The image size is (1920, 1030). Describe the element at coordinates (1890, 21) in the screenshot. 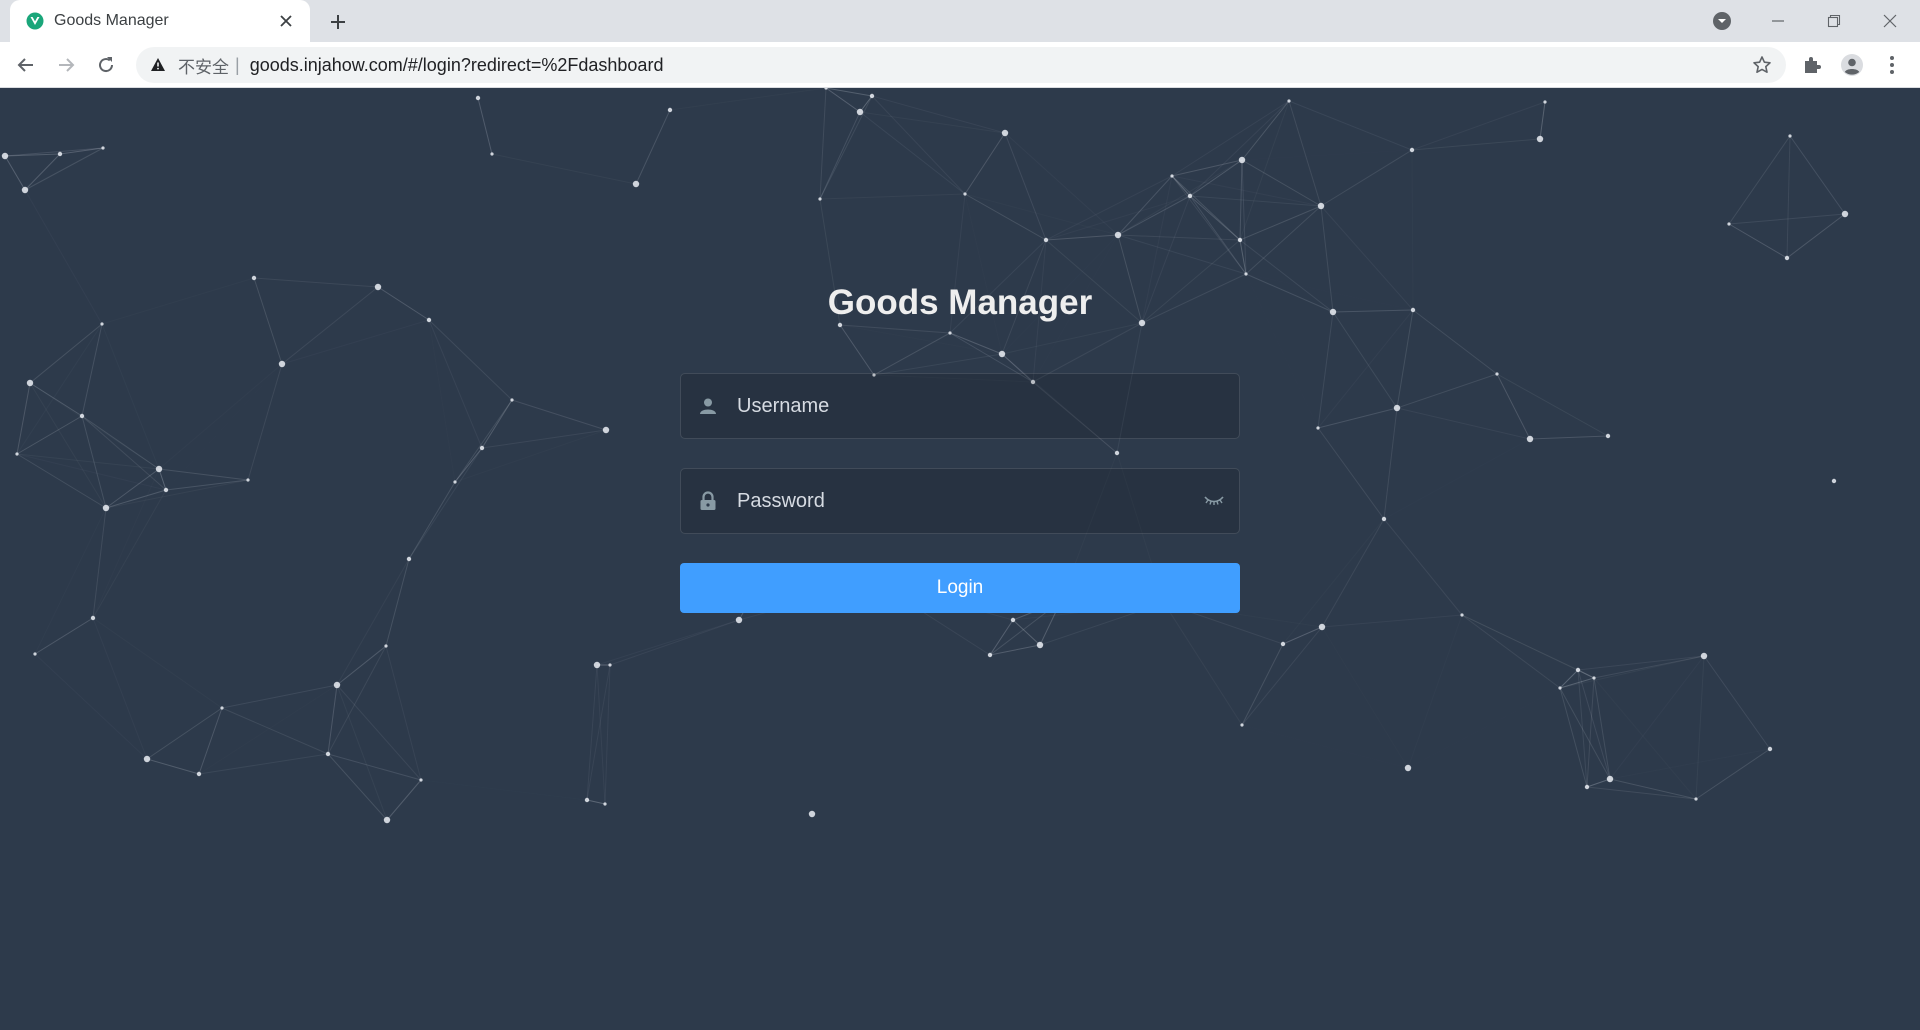

I see `window-close-icon` at that location.